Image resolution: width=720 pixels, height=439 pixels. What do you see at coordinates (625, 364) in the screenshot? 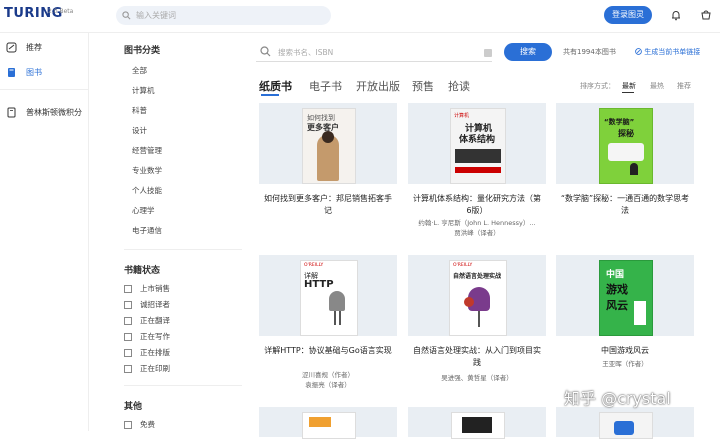
I see `book-author: 王亚晖（作者）` at bounding box center [625, 364].